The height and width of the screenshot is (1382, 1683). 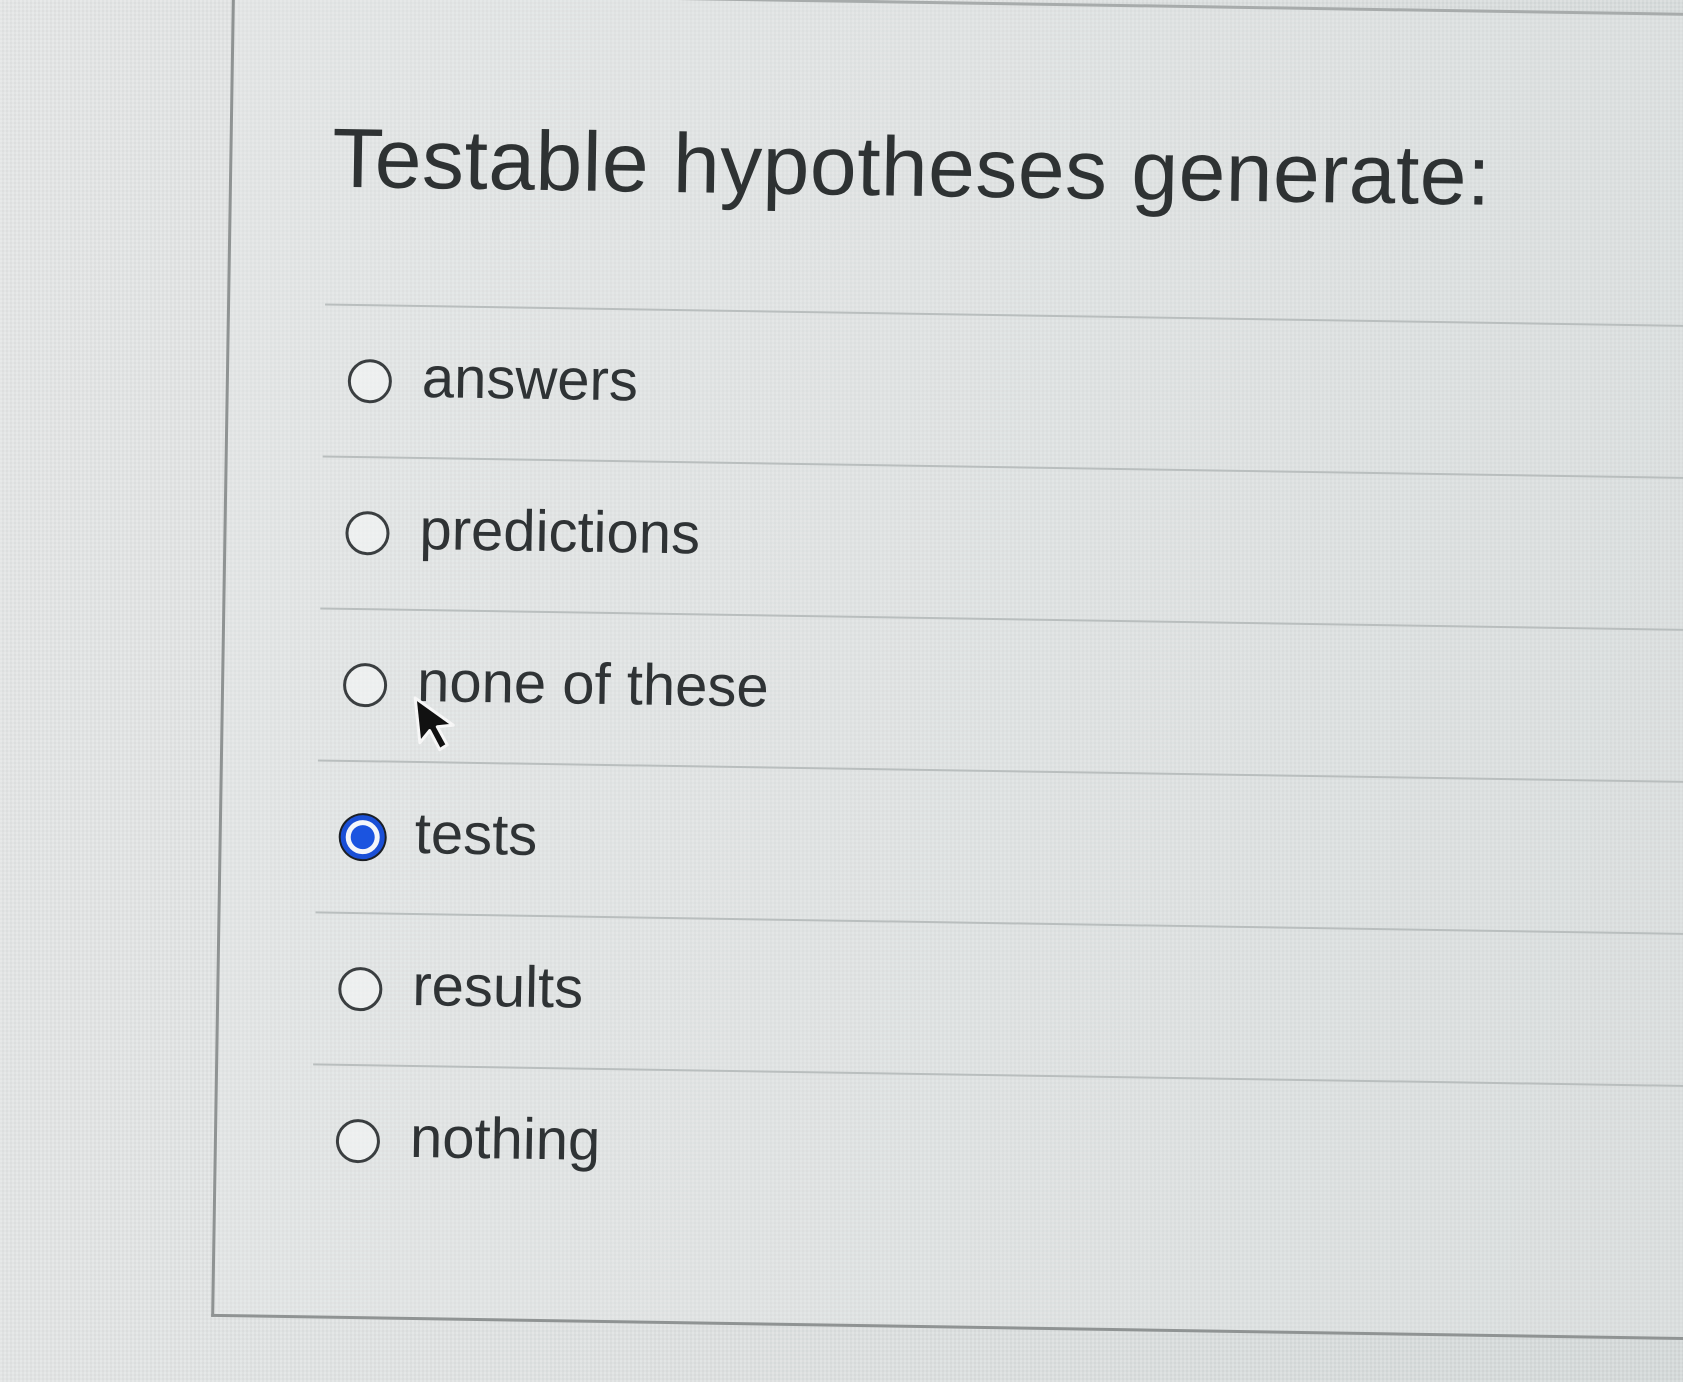 I want to click on question-title: Testable hypotheses generate:, so click(x=911, y=166).